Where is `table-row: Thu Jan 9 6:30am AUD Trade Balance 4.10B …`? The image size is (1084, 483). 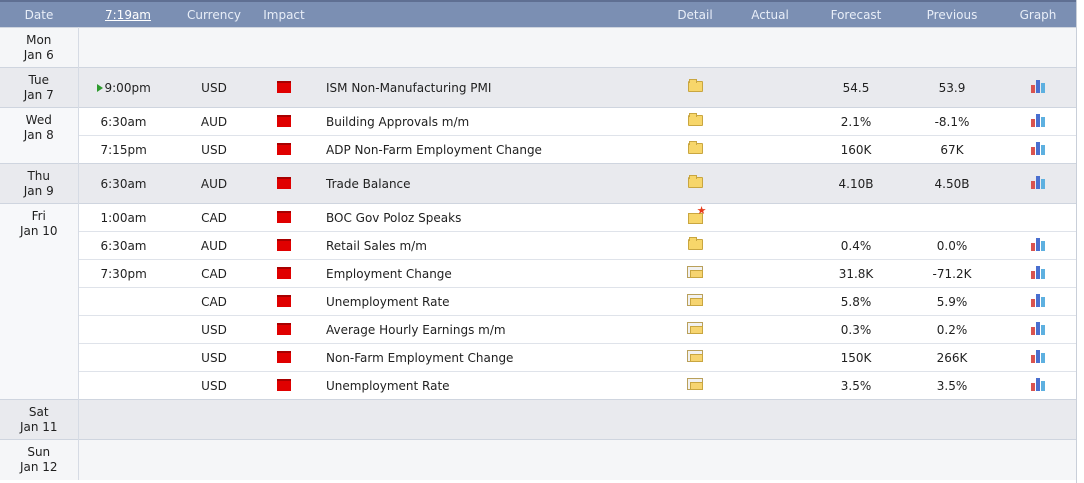 table-row: Thu Jan 9 6:30am AUD Trade Balance 4.10B … is located at coordinates (538, 183).